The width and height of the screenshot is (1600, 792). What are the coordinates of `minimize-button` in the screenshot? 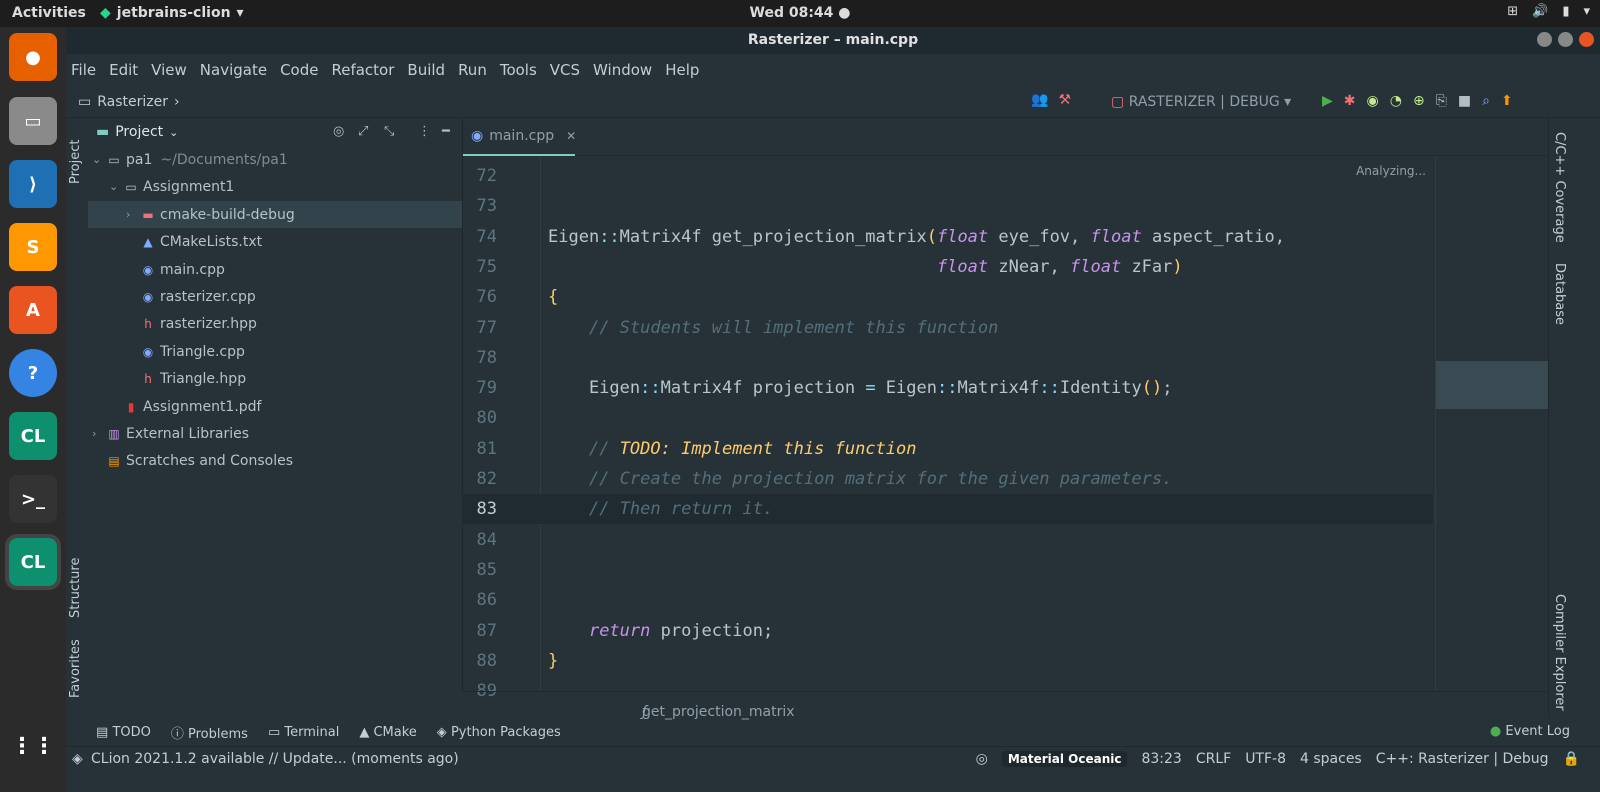 It's located at (1544, 39).